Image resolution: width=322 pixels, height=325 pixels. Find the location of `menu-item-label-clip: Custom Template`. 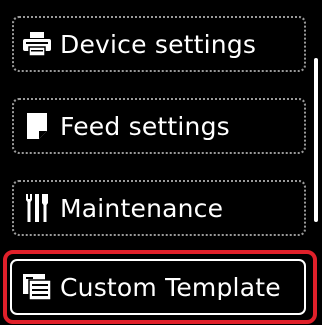

menu-item-label-clip: Custom Template is located at coordinates (172, 287).